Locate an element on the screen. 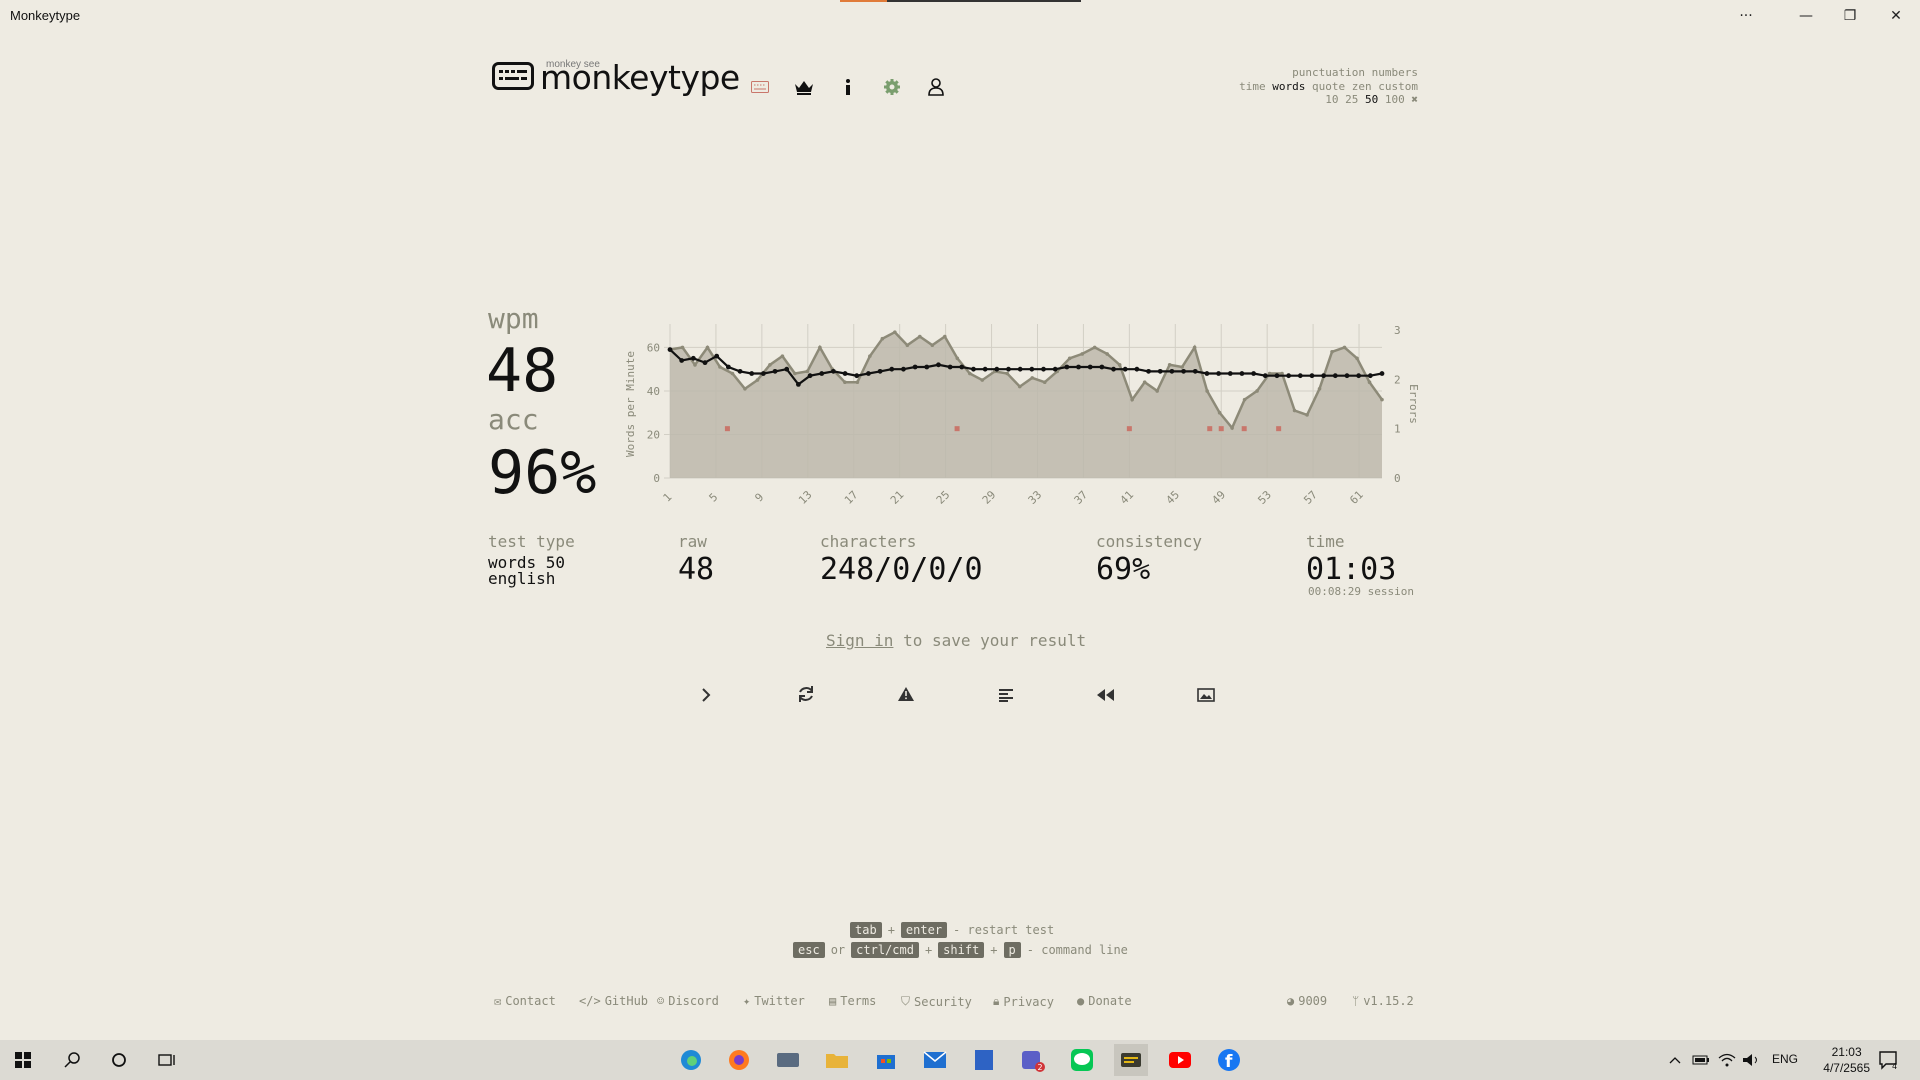 The width and height of the screenshot is (1920, 1080). more-options-button: ··· is located at coordinates (1746, 16).